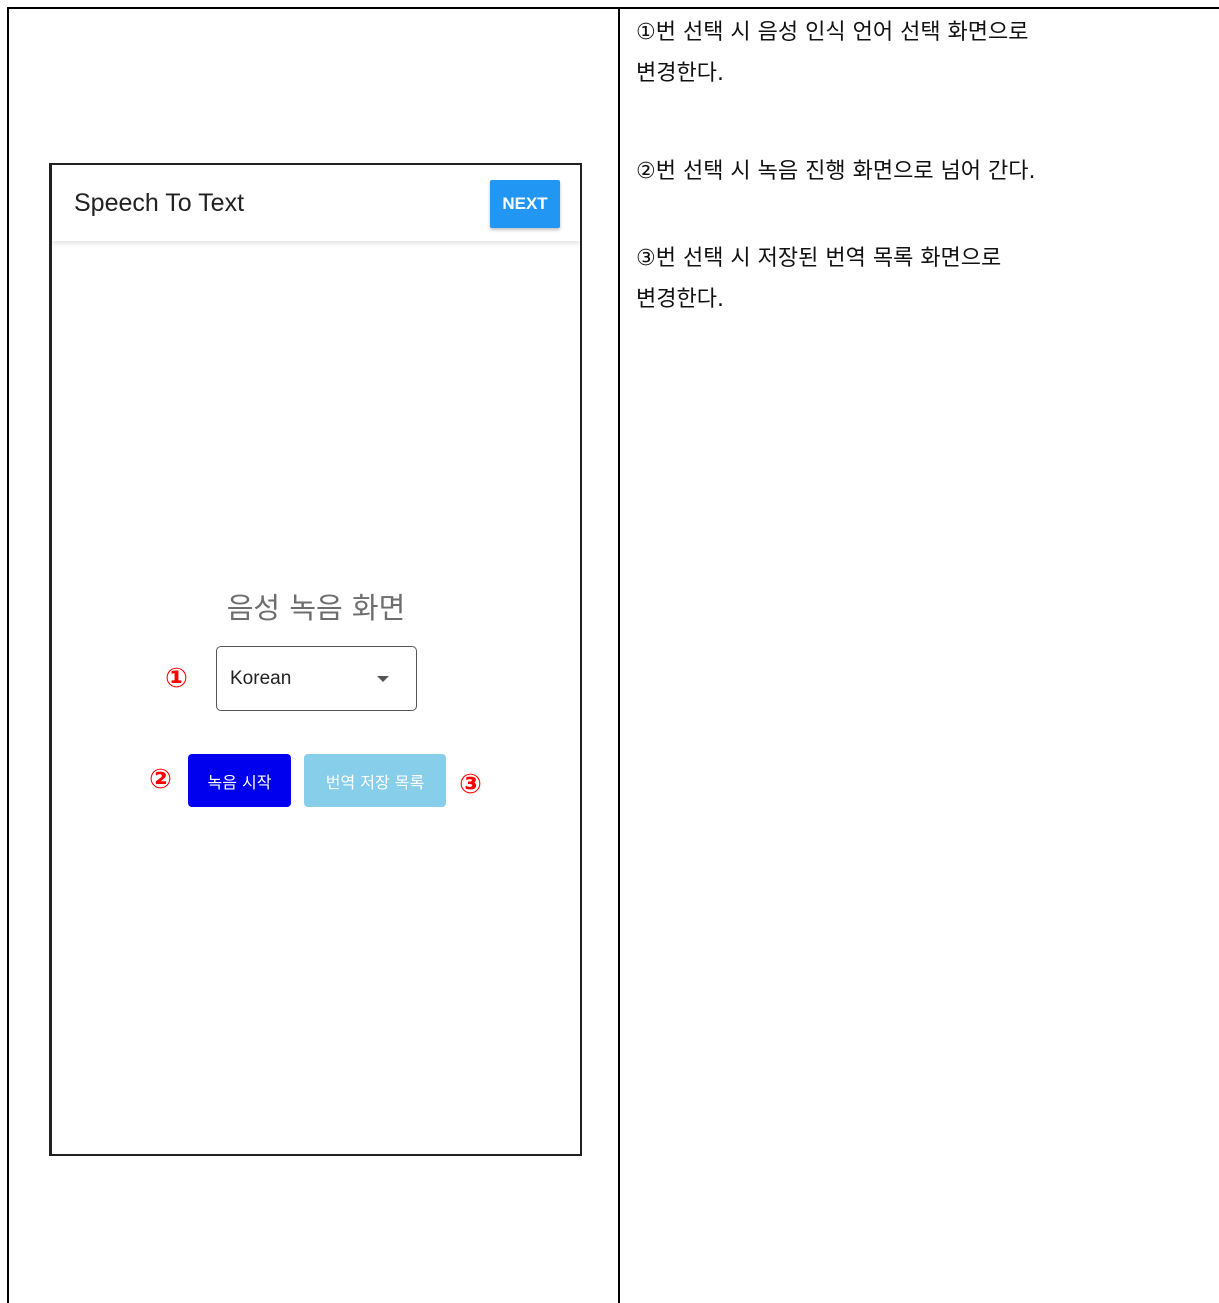  What do you see at coordinates (819, 258) in the screenshot?
I see `description-3-line-1: ③번 선택 시 저장된 번역 목록 화면으로` at bounding box center [819, 258].